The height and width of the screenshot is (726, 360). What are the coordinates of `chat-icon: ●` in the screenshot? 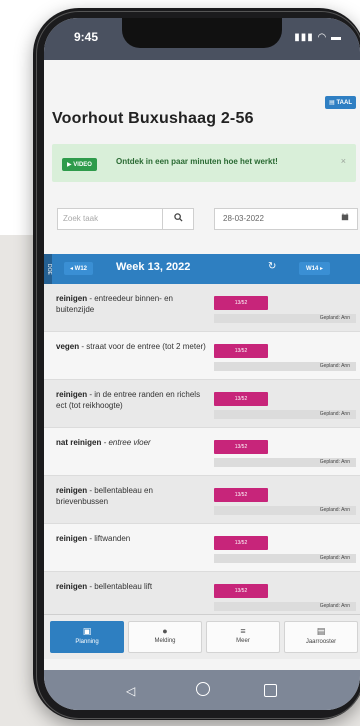 It's located at (165, 631).